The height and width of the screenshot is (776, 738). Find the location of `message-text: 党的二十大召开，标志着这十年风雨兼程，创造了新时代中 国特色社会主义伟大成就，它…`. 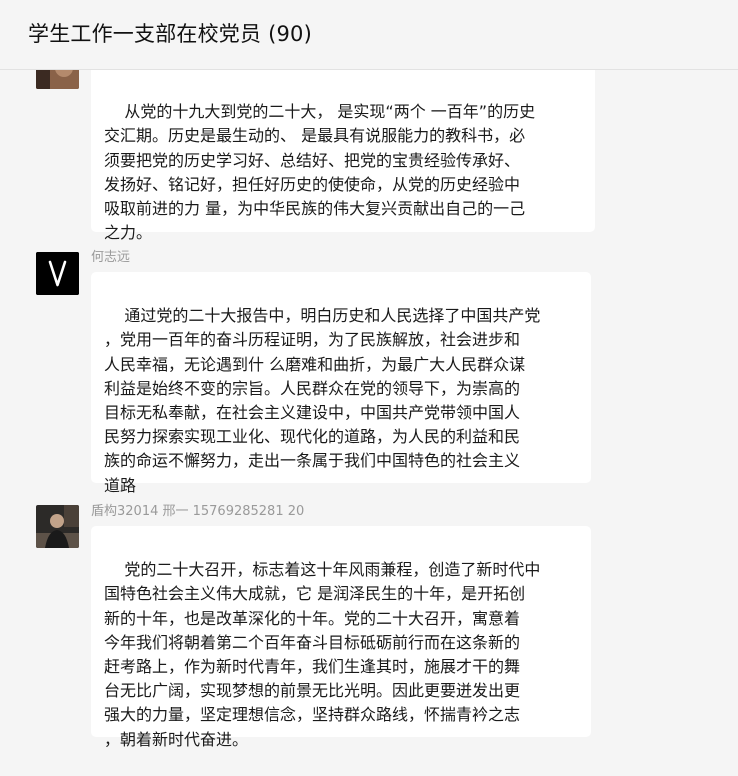

message-text: 党的二十大召开，标志着这十年风雨兼程，创造了新时代中 国特色社会主义伟大成就，它… is located at coordinates (322, 654).